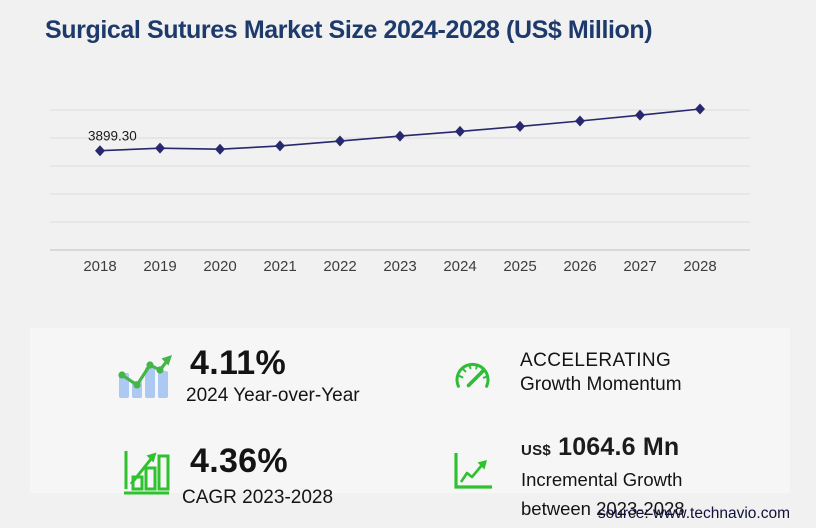 The width and height of the screenshot is (816, 528). Describe the element at coordinates (399, 266) in the screenshot. I see `svg-text: 2023` at that location.